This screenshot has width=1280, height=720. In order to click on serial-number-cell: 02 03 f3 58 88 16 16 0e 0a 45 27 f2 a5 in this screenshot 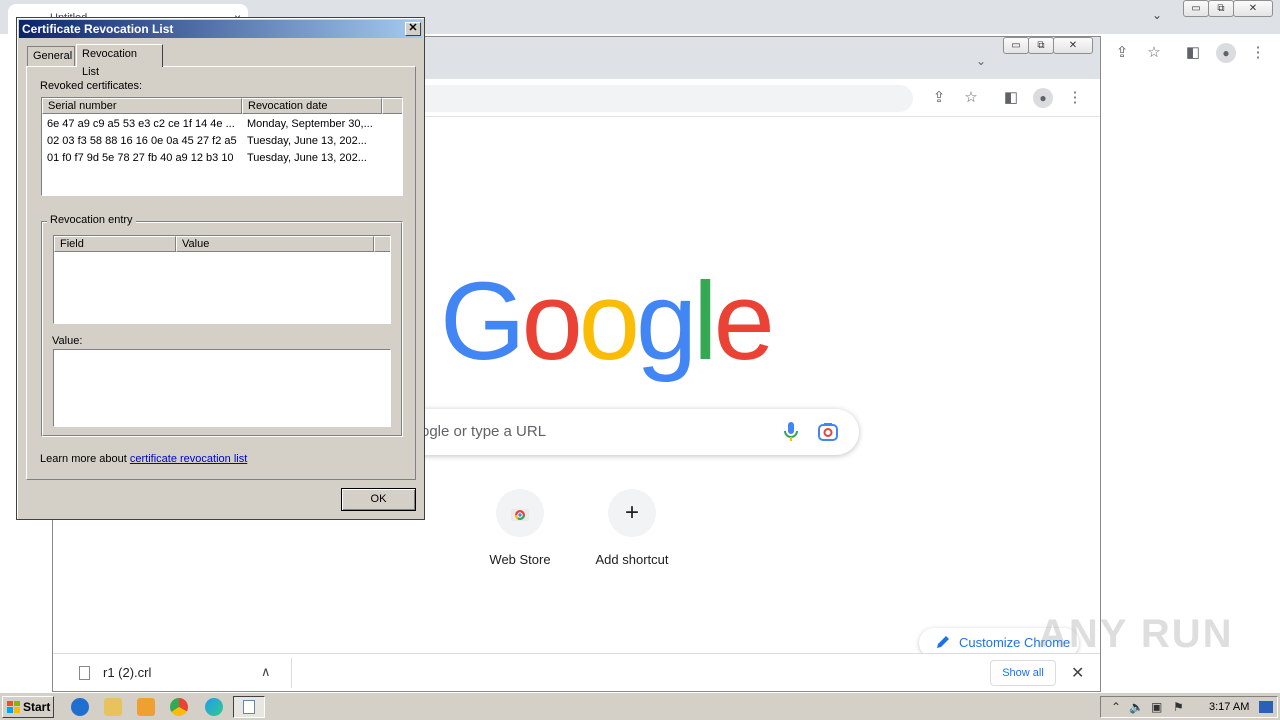, I will do `click(142, 141)`.